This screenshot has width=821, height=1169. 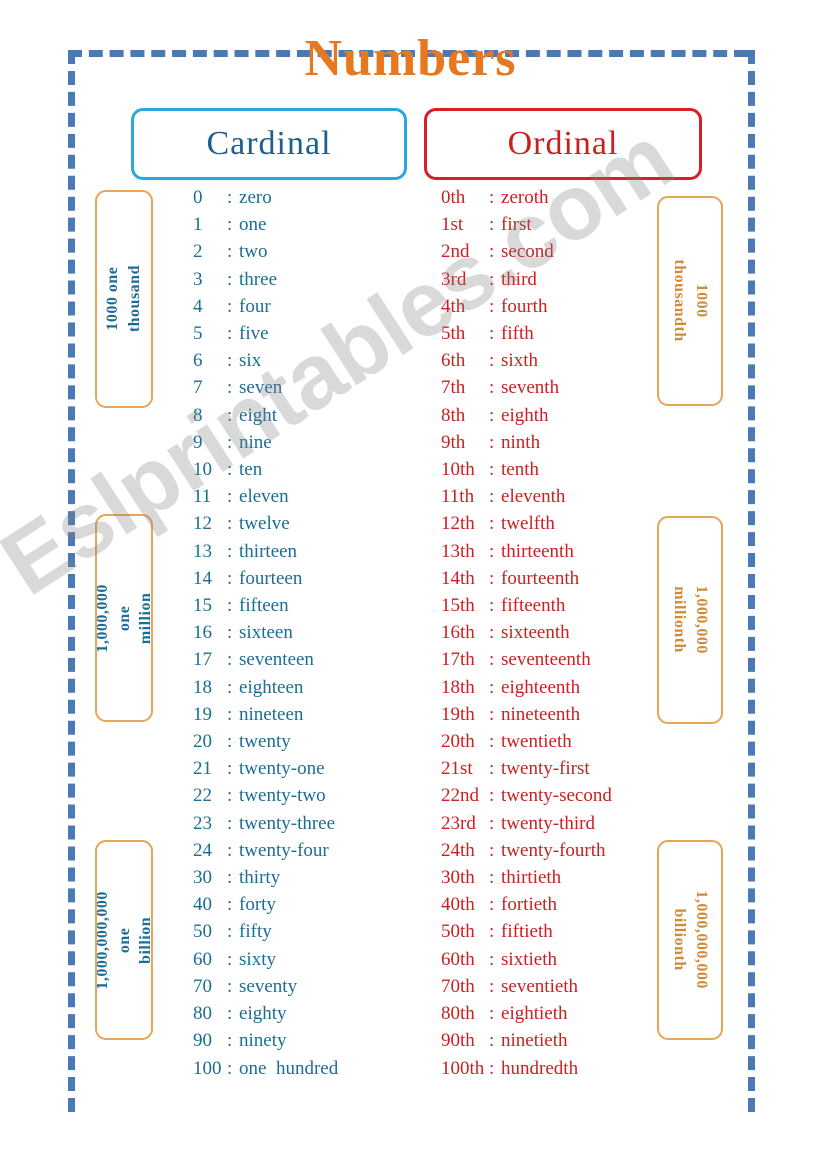 I want to click on ordinal-row: 20th: twentieth, so click(x=566, y=741).